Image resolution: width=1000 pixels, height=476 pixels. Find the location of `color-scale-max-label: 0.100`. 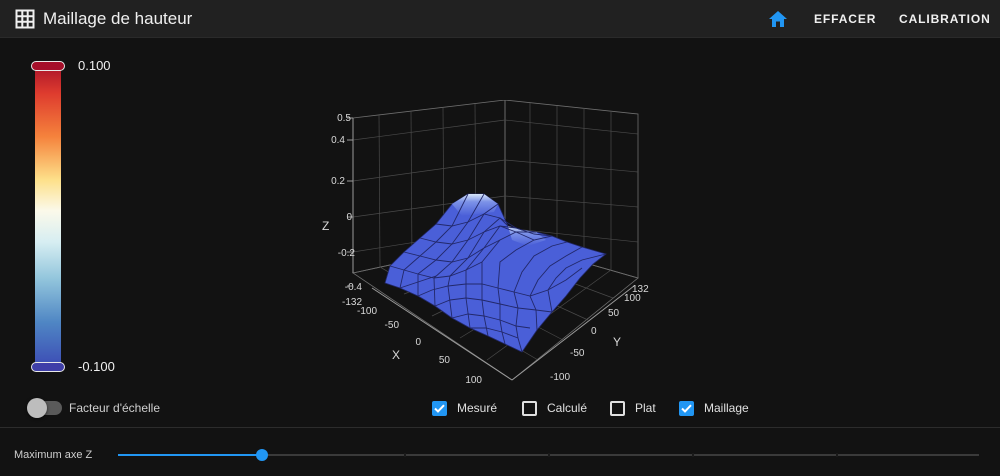

color-scale-max-label: 0.100 is located at coordinates (94, 65).